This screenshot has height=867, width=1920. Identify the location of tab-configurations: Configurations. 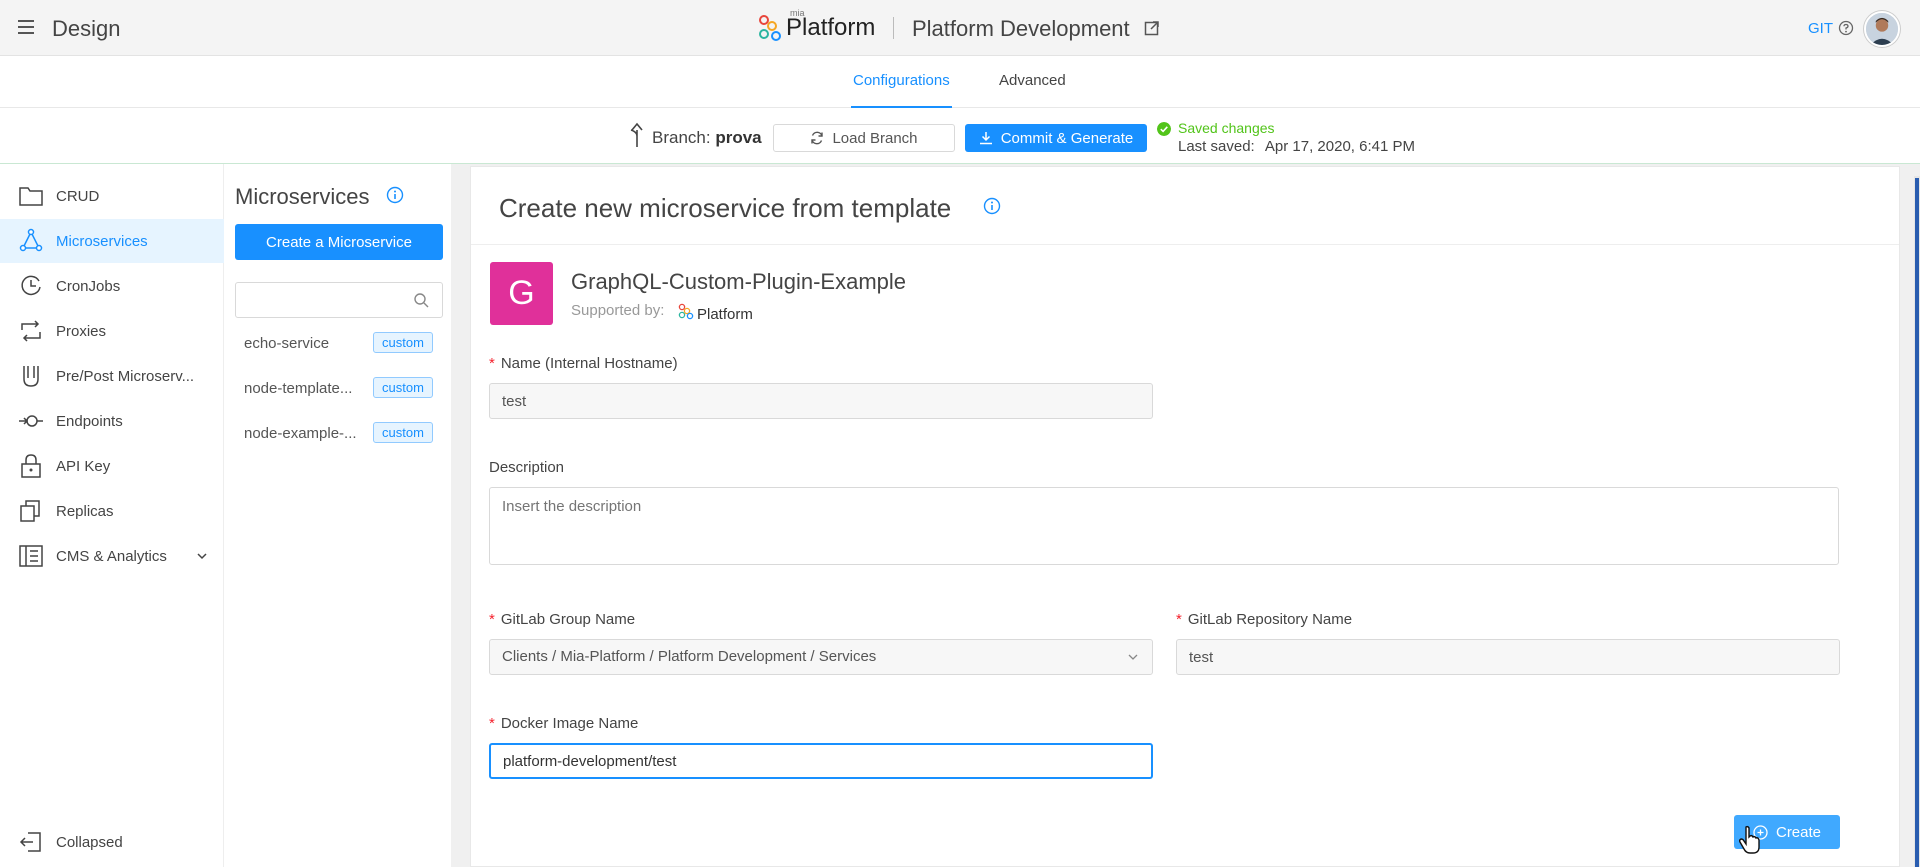
(901, 90).